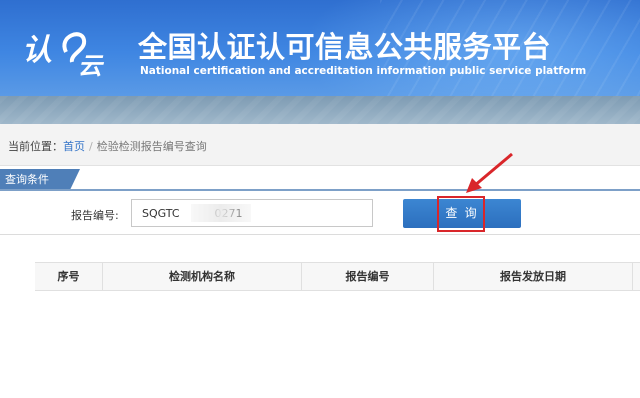  What do you see at coordinates (345, 47) in the screenshot?
I see `site-title: 全国认证认可信息公共服务平台` at bounding box center [345, 47].